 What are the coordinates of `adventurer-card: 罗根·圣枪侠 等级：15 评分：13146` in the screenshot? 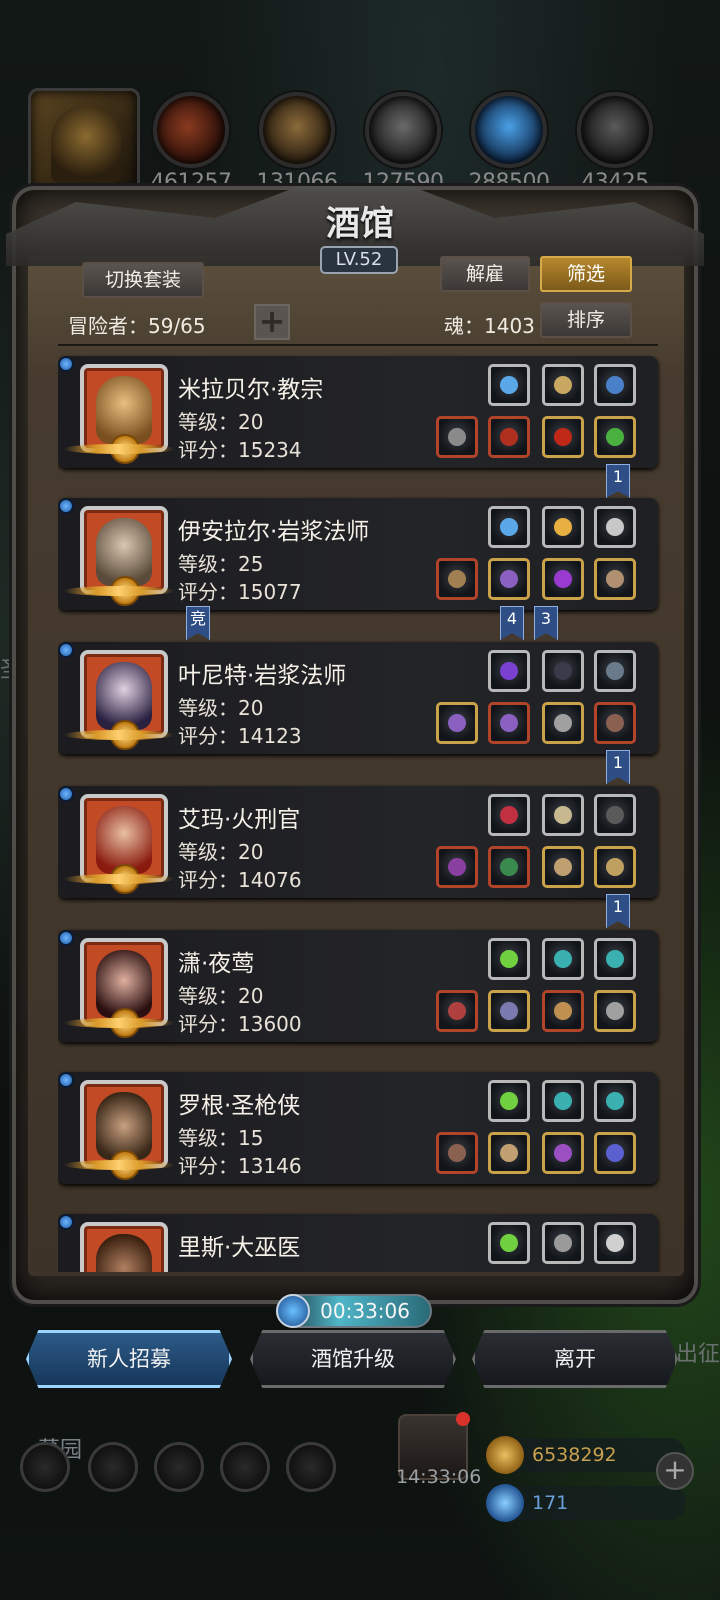 It's located at (358, 1128).